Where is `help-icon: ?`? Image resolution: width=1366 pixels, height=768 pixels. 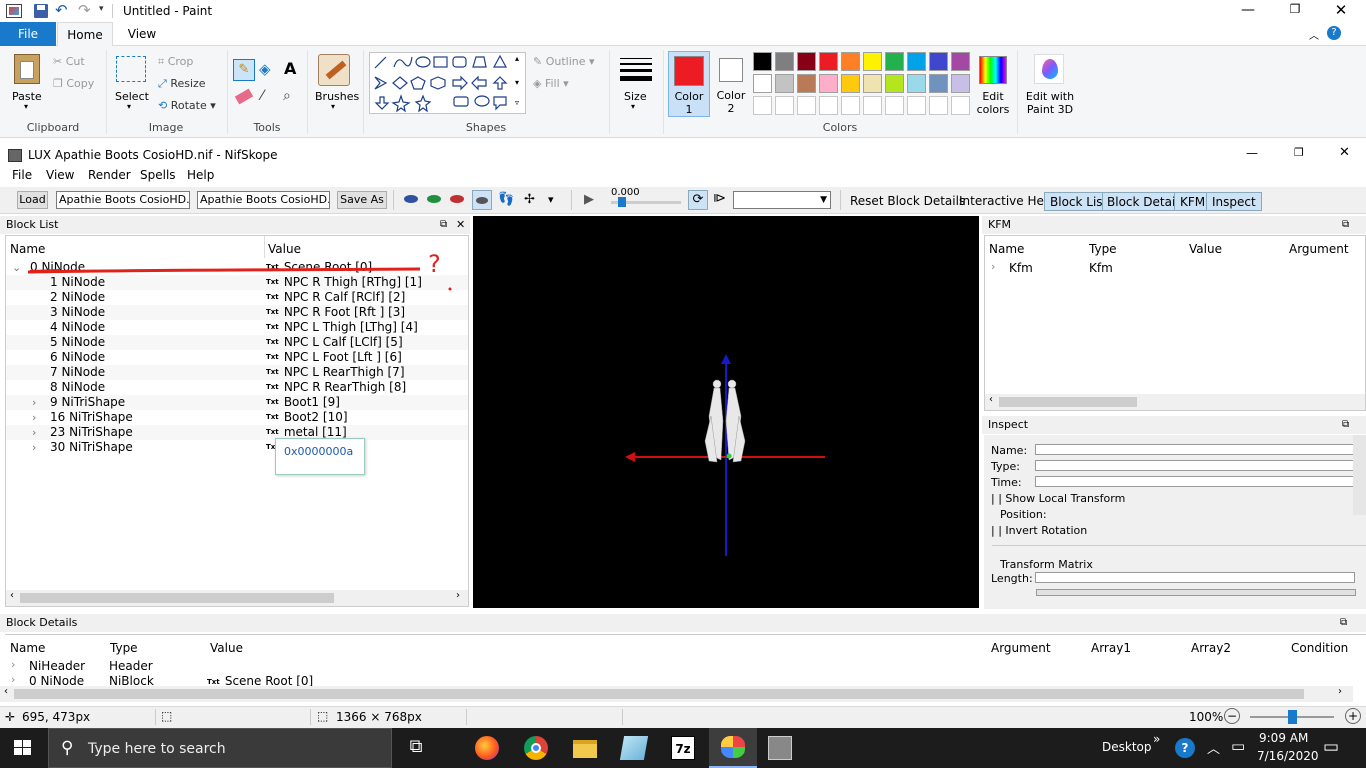
help-icon: ? is located at coordinates (1334, 33).